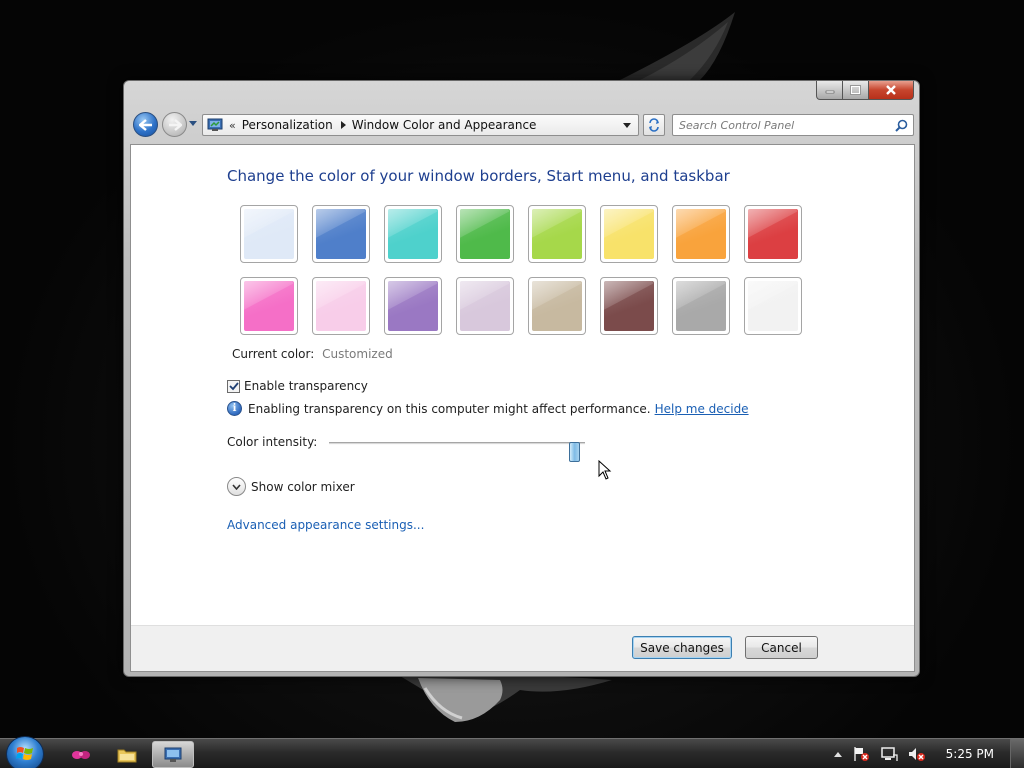 The width and height of the screenshot is (1024, 768). I want to click on color-swatch-chocolate, so click(629, 306).